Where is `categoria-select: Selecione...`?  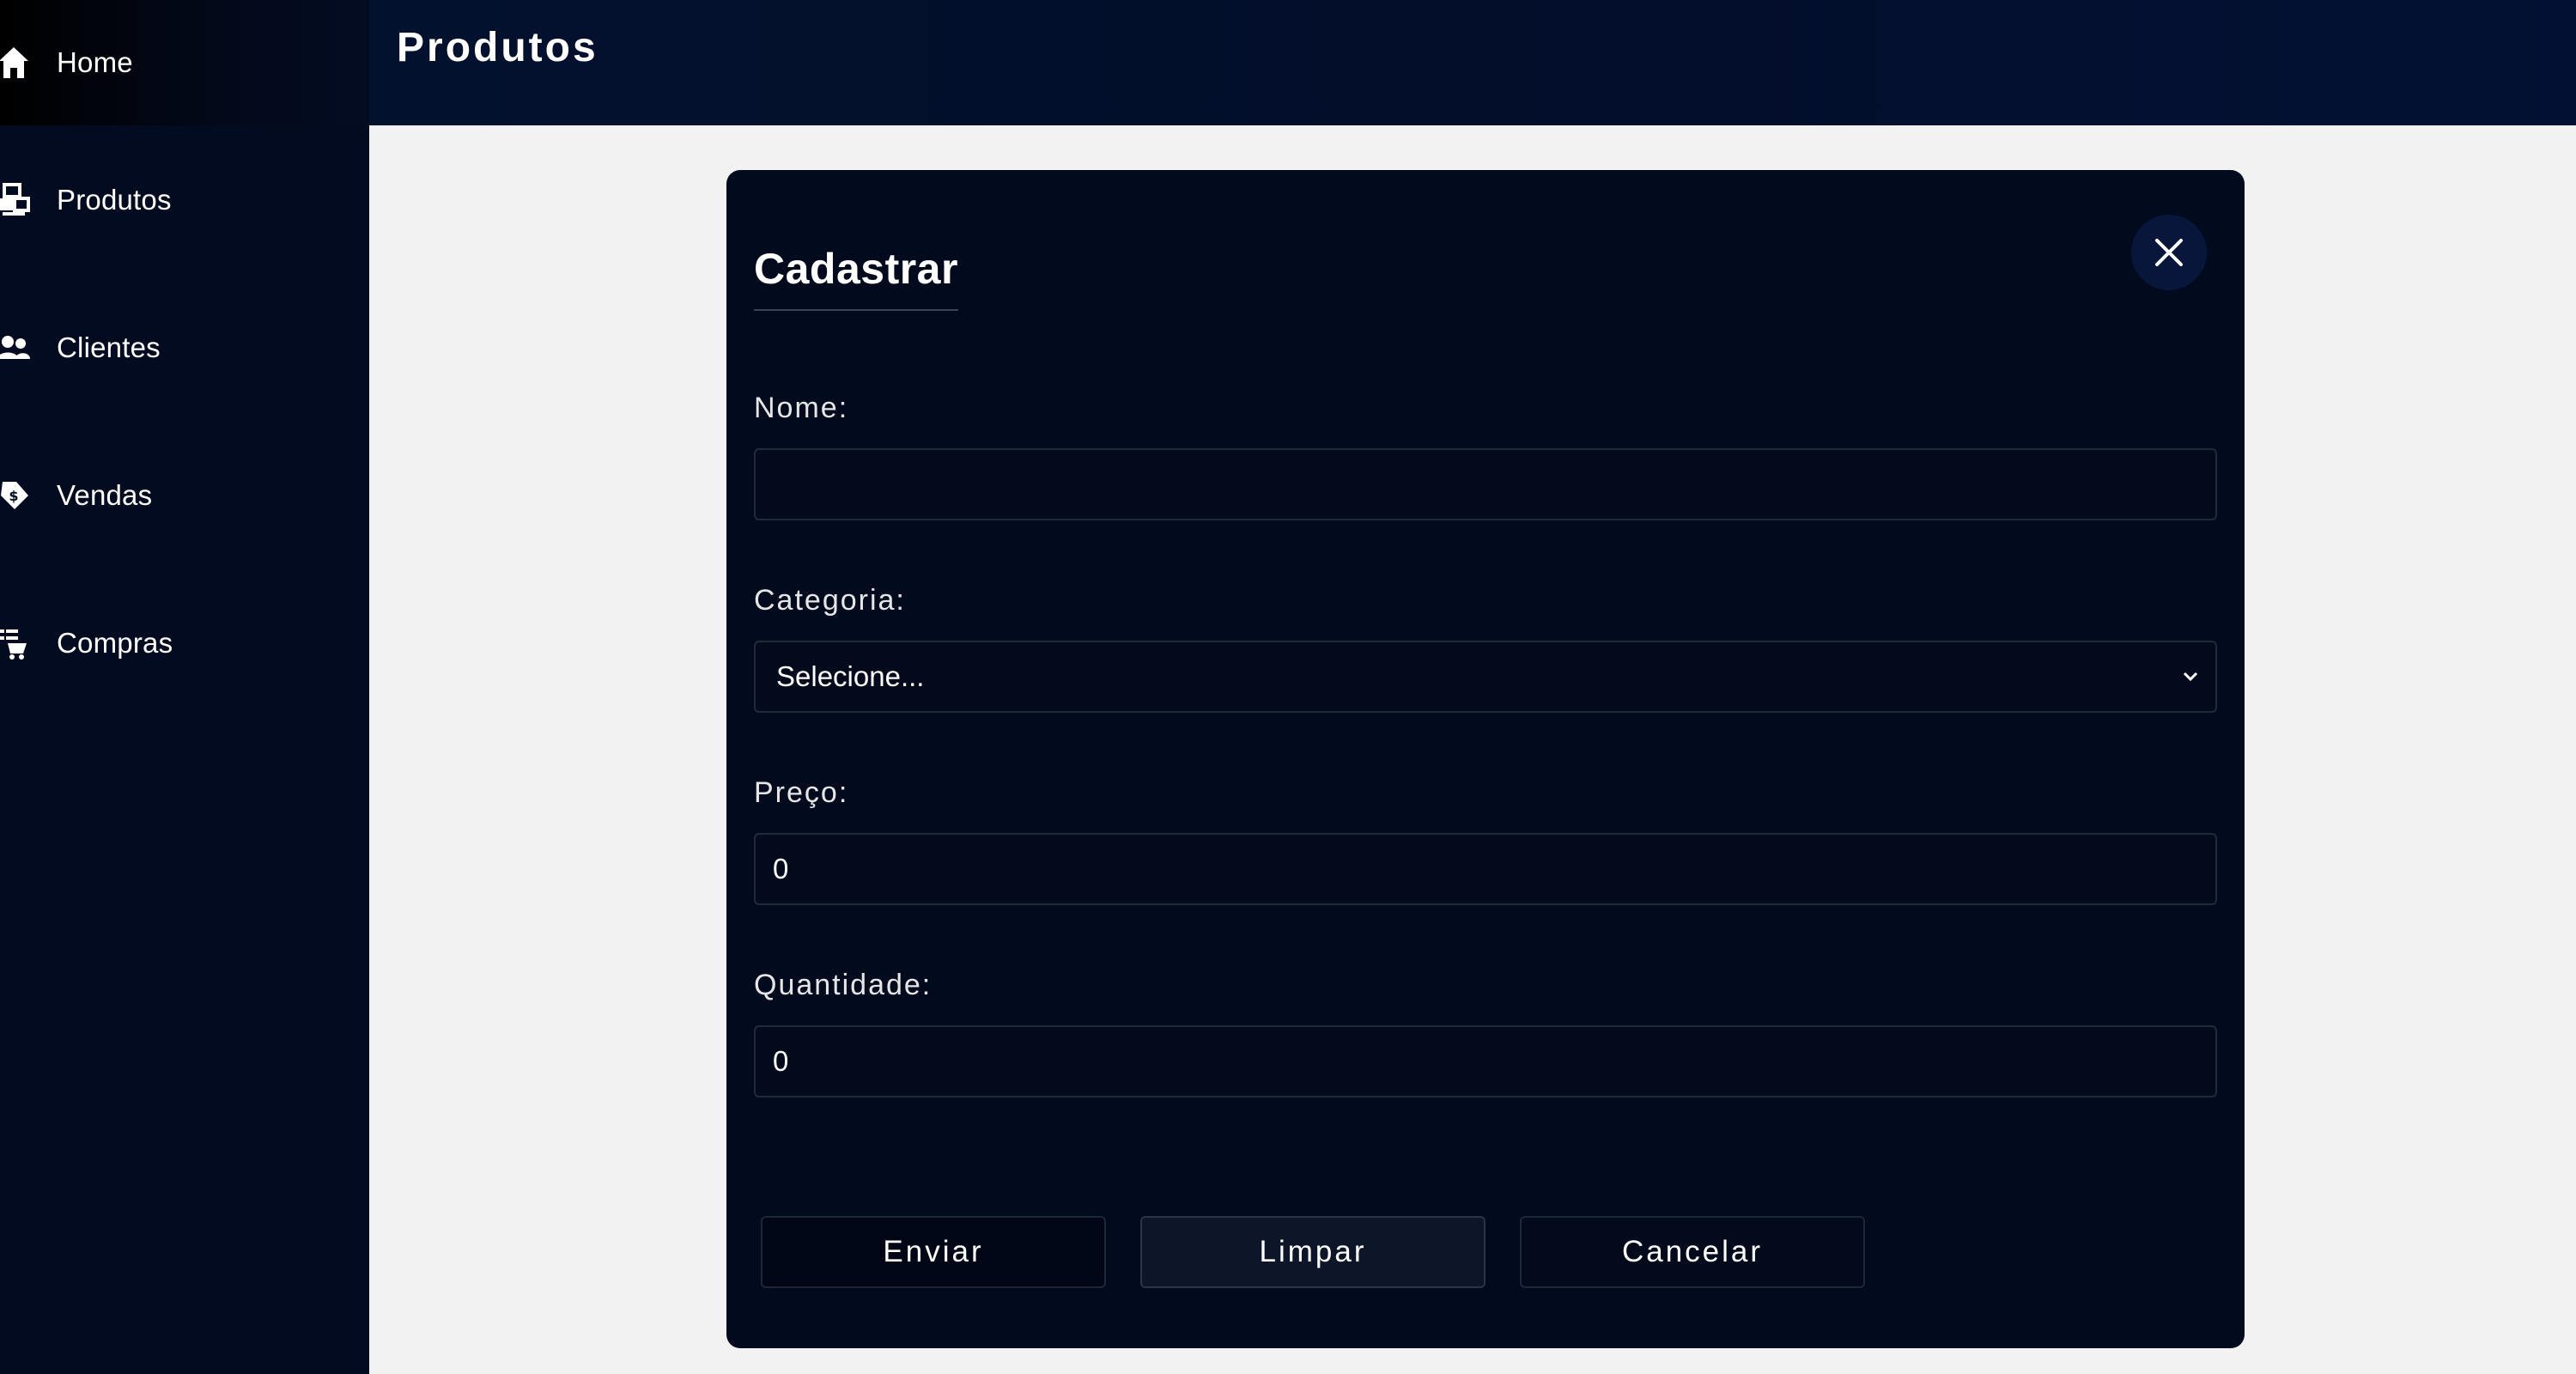 categoria-select: Selecione... is located at coordinates (1485, 677).